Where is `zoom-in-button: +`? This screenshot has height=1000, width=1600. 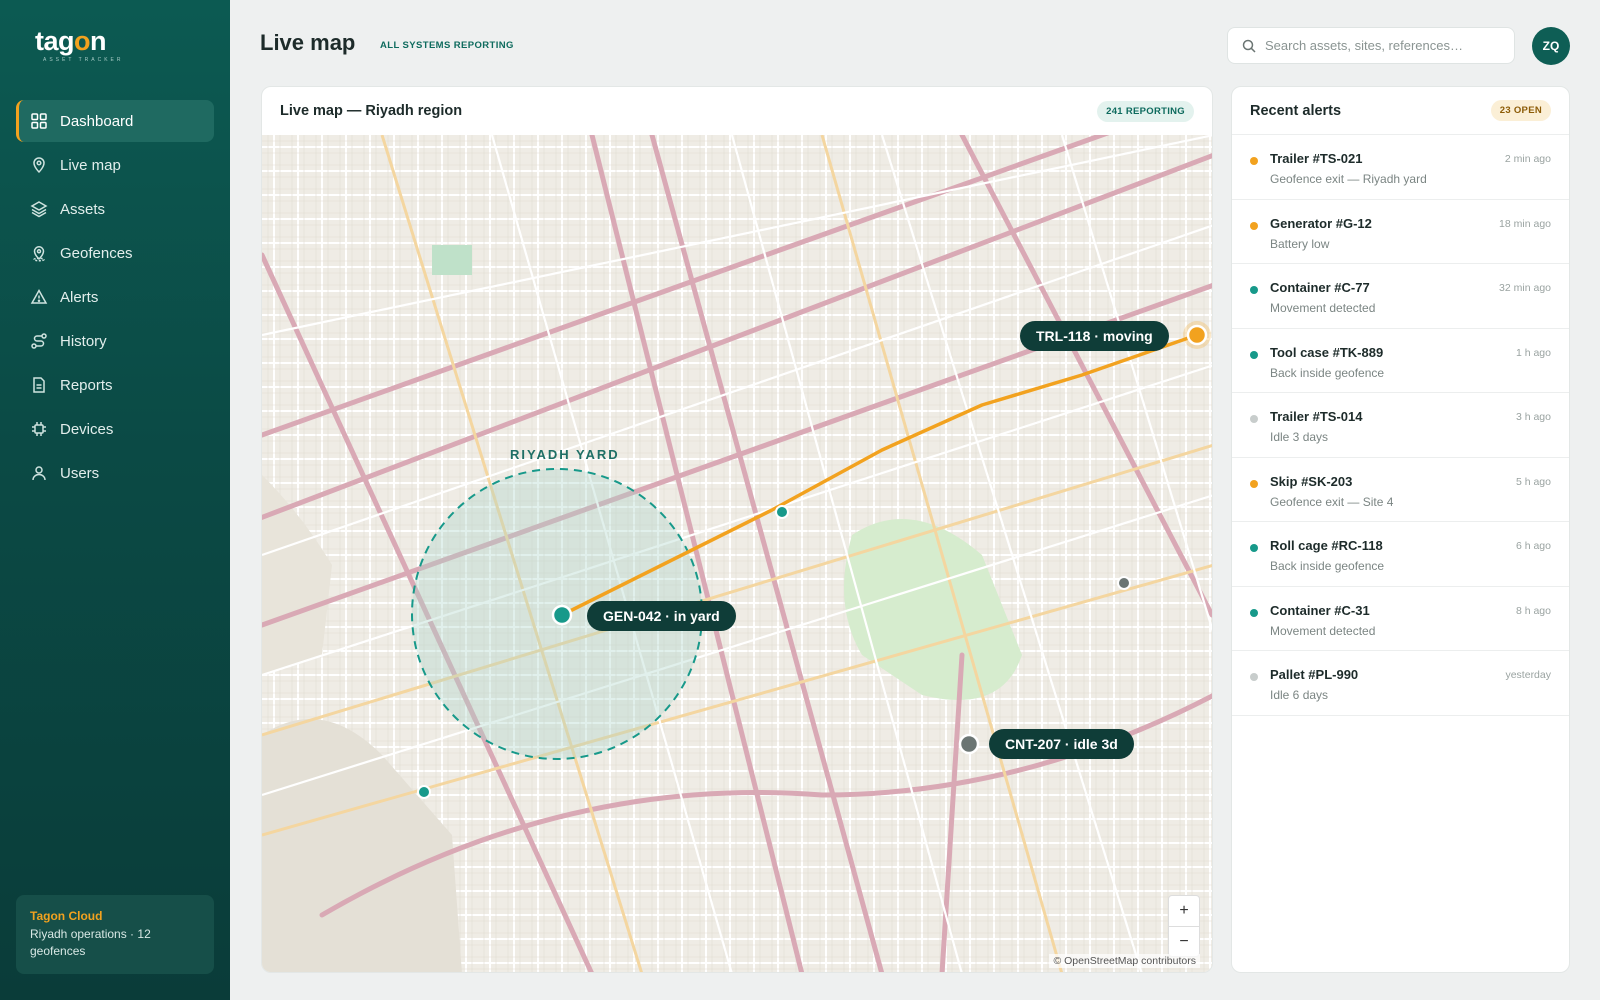 zoom-in-button: + is located at coordinates (1184, 911).